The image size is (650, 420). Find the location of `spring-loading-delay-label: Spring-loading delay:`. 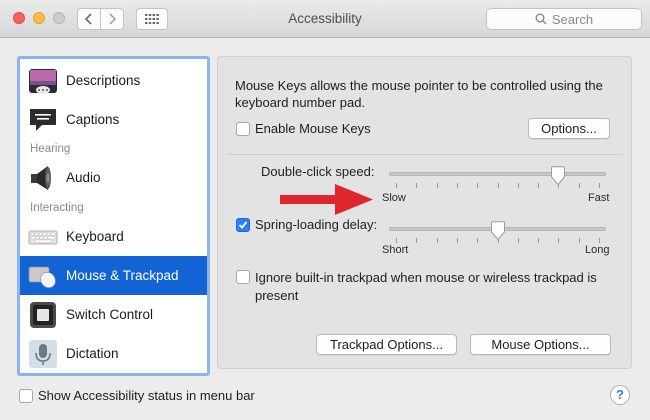

spring-loading-delay-label: Spring-loading delay: is located at coordinates (316, 224).